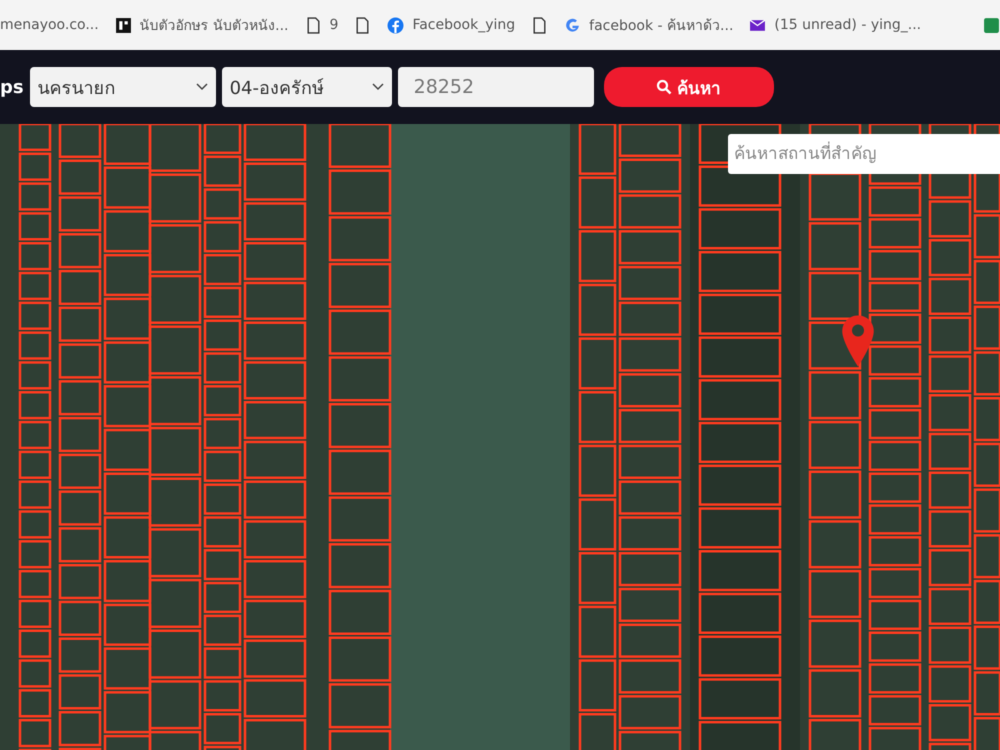  Describe the element at coordinates (395, 25) in the screenshot. I see `facebook-icon` at that location.